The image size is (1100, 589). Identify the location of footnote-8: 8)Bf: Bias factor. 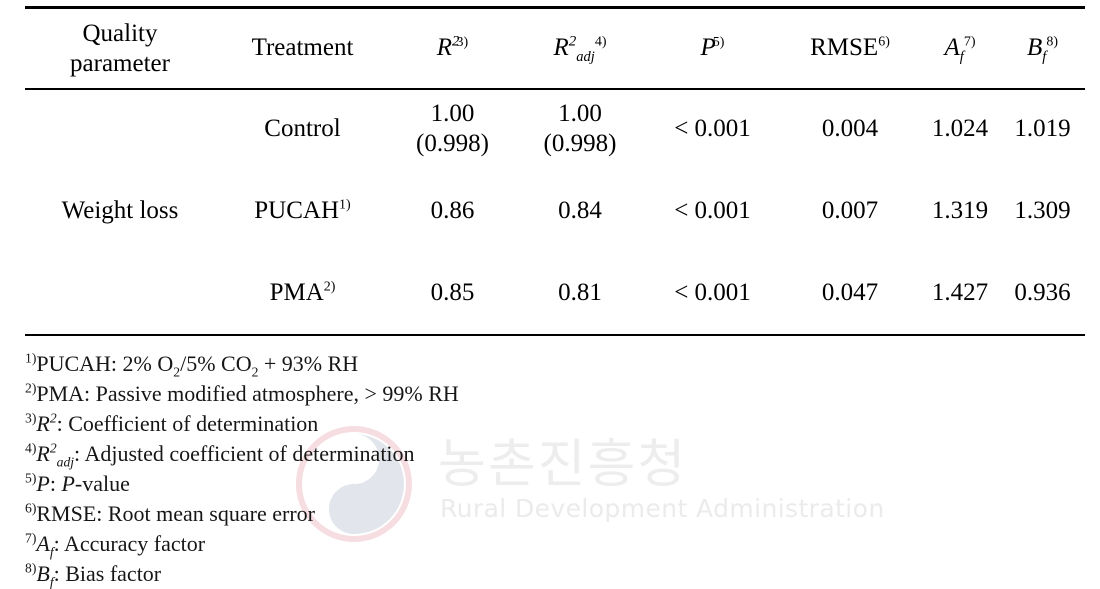
(550, 574).